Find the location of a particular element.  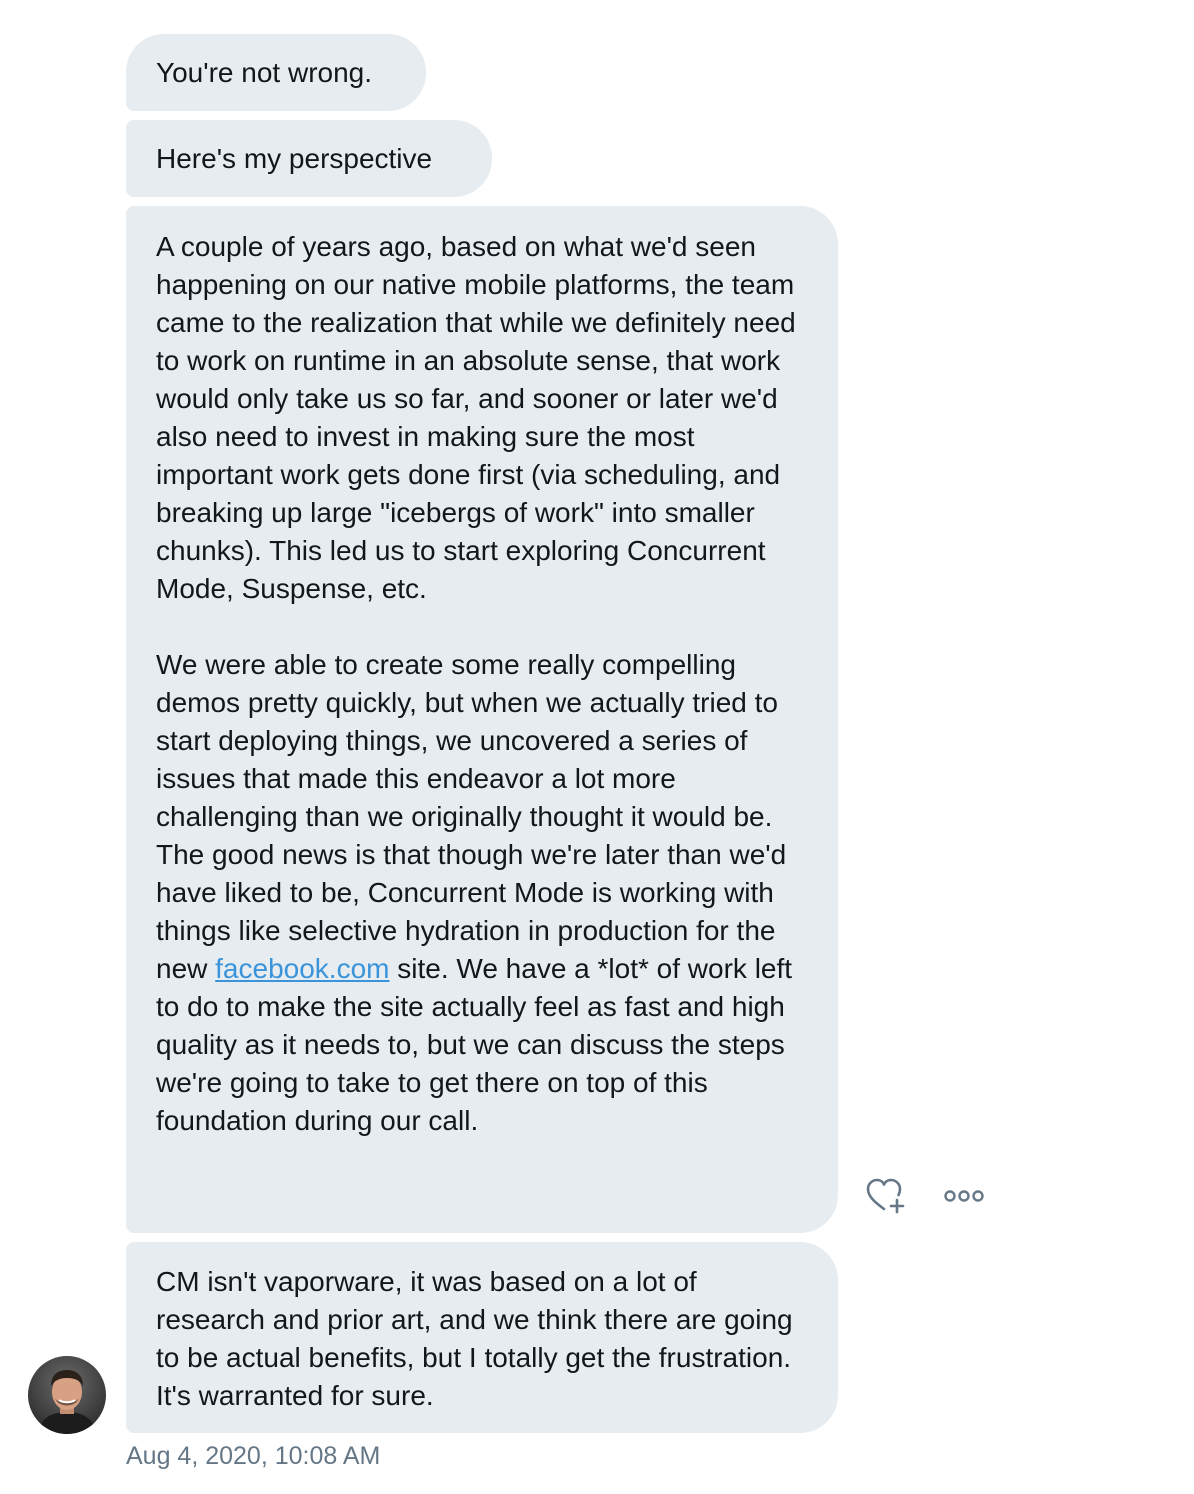

message-timestamp: Aug 4, 2020, 10:08 AM is located at coordinates (253, 1456).